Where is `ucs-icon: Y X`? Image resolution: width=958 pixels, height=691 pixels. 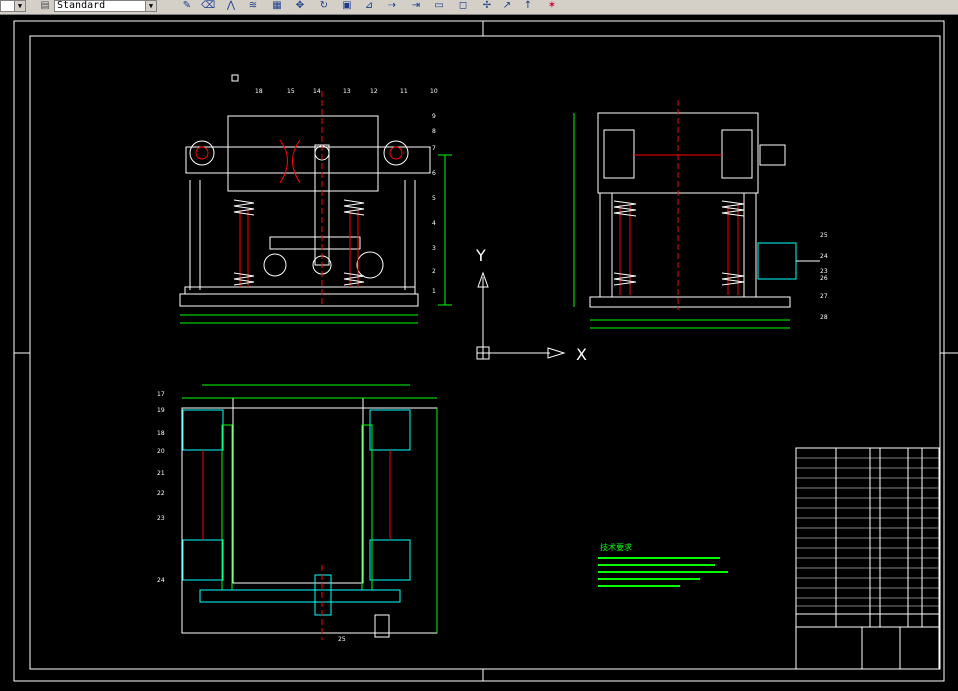 ucs-icon: Y X is located at coordinates (531, 305).